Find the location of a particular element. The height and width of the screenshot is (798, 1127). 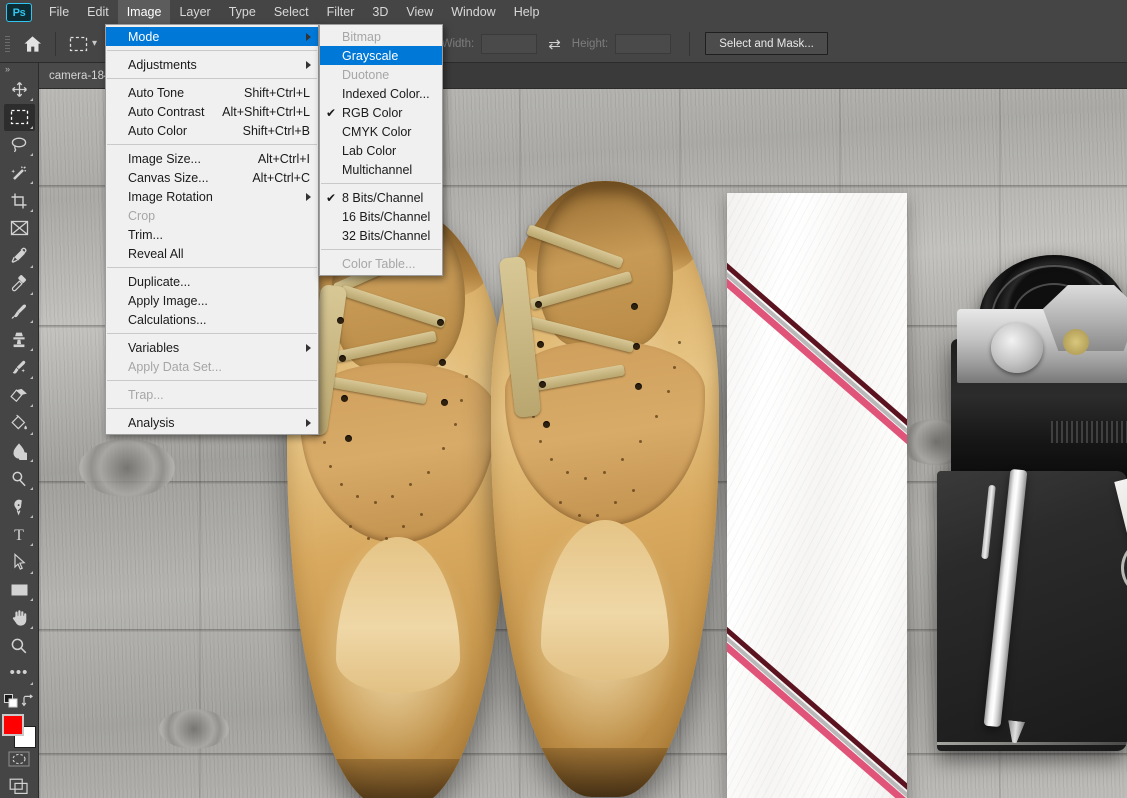

menu-file: File is located at coordinates (59, 12).